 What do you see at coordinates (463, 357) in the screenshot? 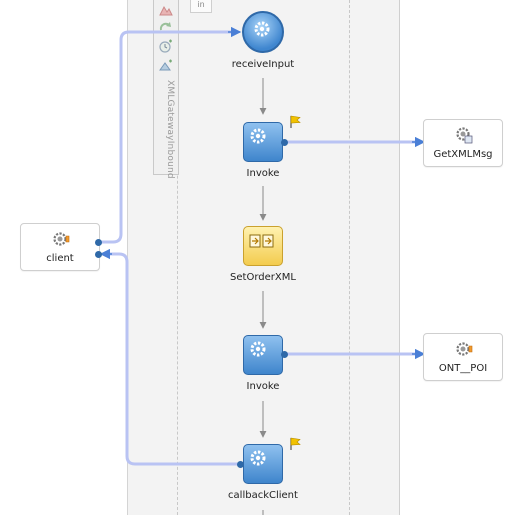
I see `partner-link-ont-poi: ONT__POI` at bounding box center [463, 357].